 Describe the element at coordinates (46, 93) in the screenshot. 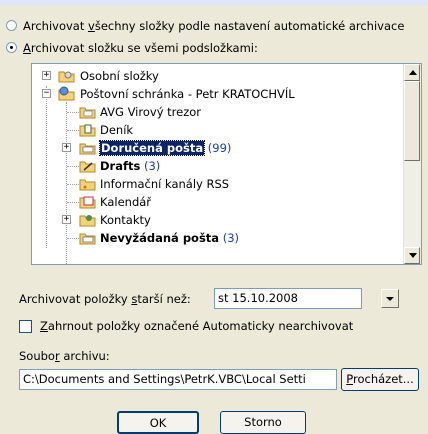

I see `collapse-icon: −` at that location.